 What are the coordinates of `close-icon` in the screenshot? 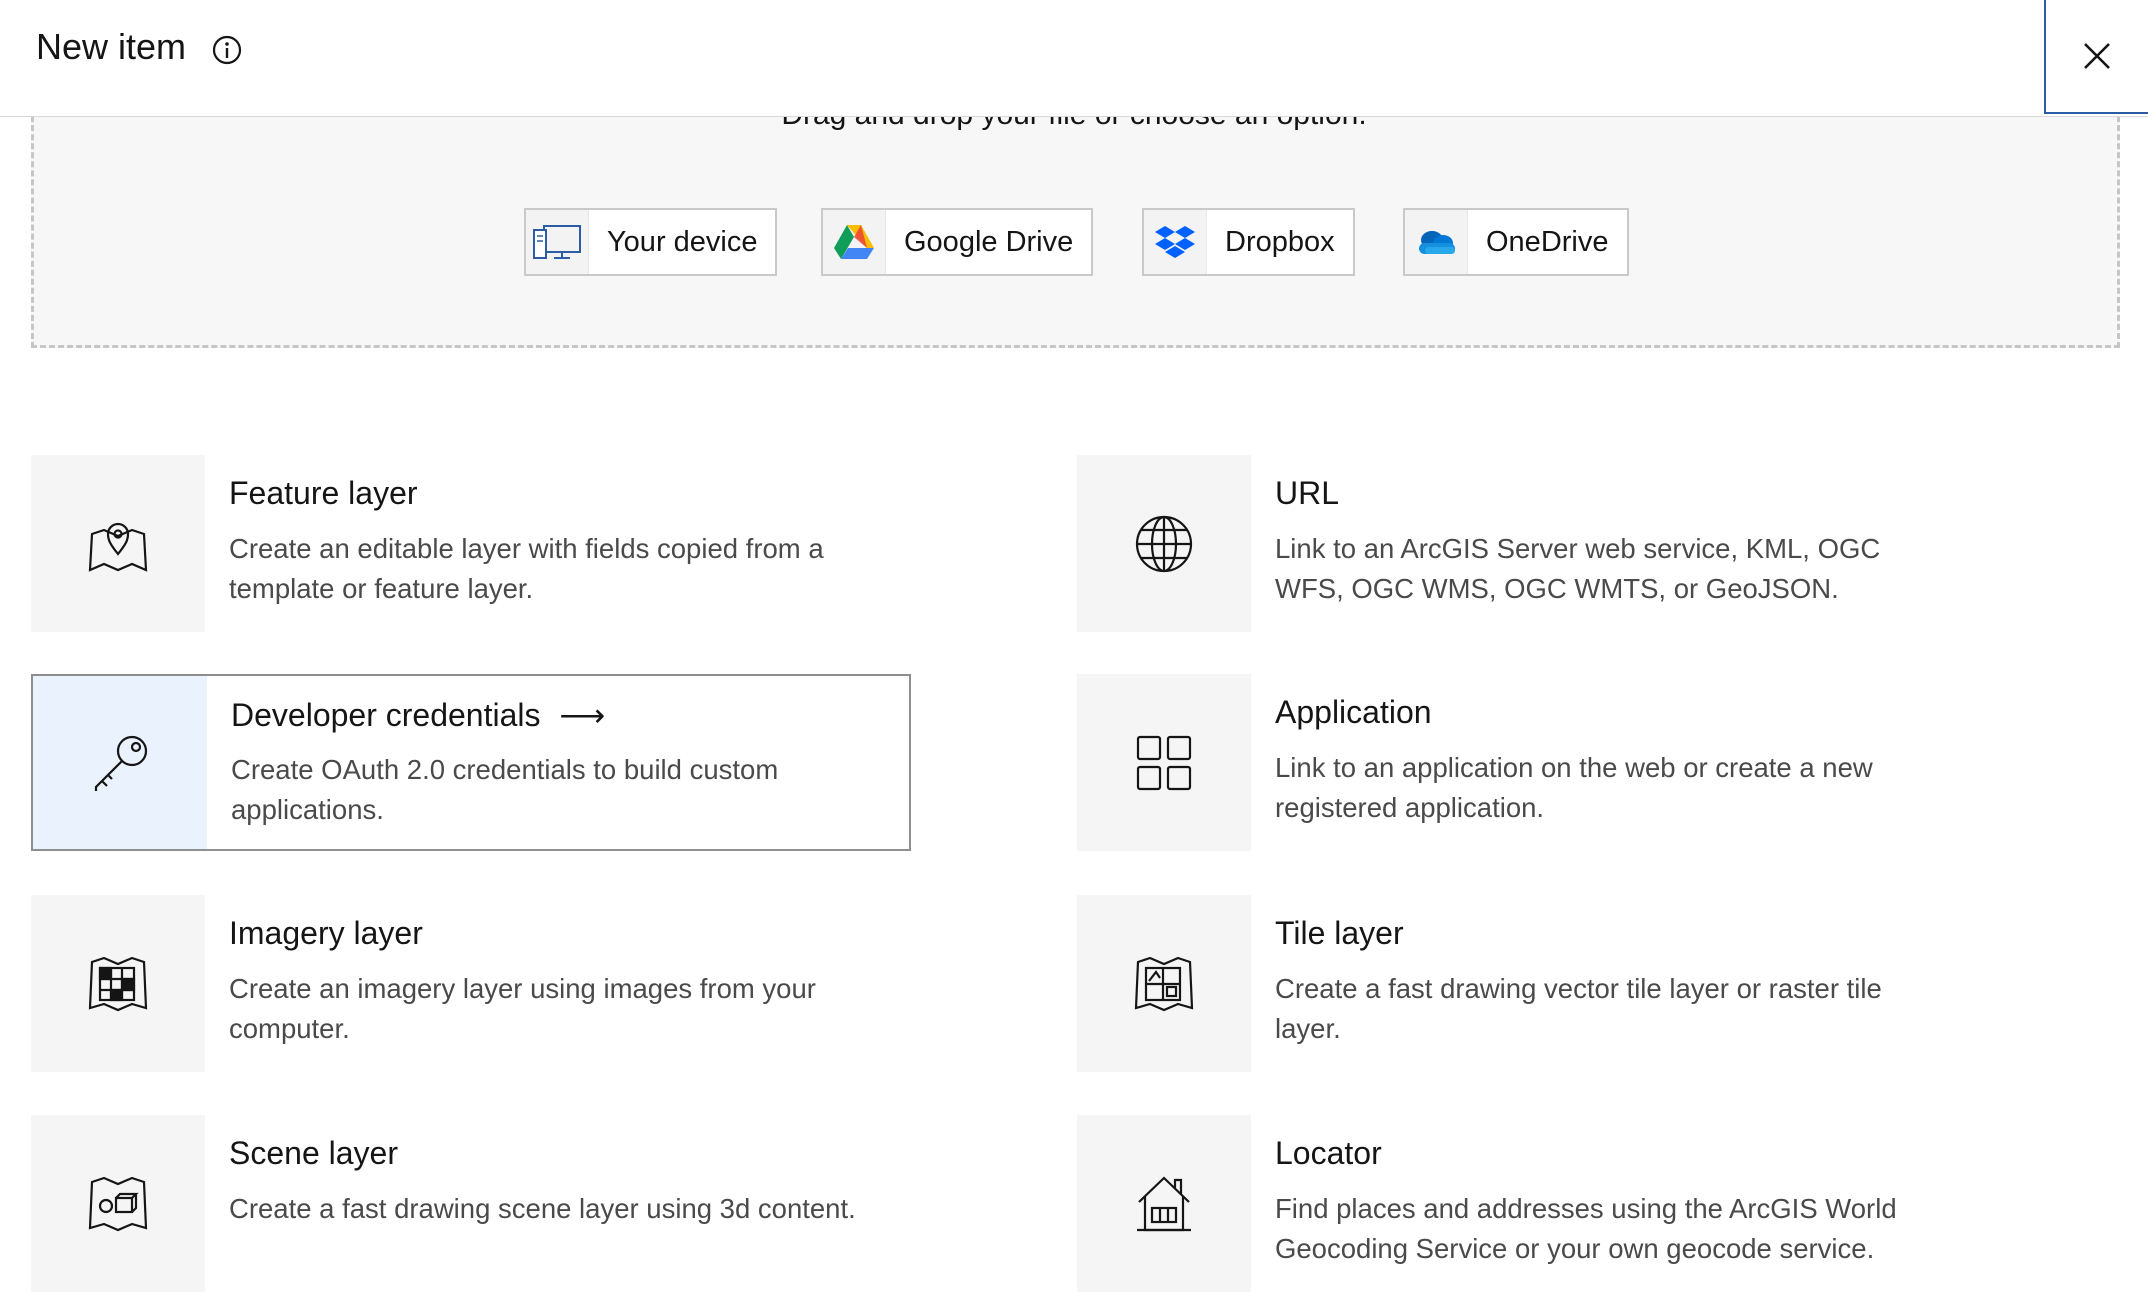 It's located at (2097, 56).